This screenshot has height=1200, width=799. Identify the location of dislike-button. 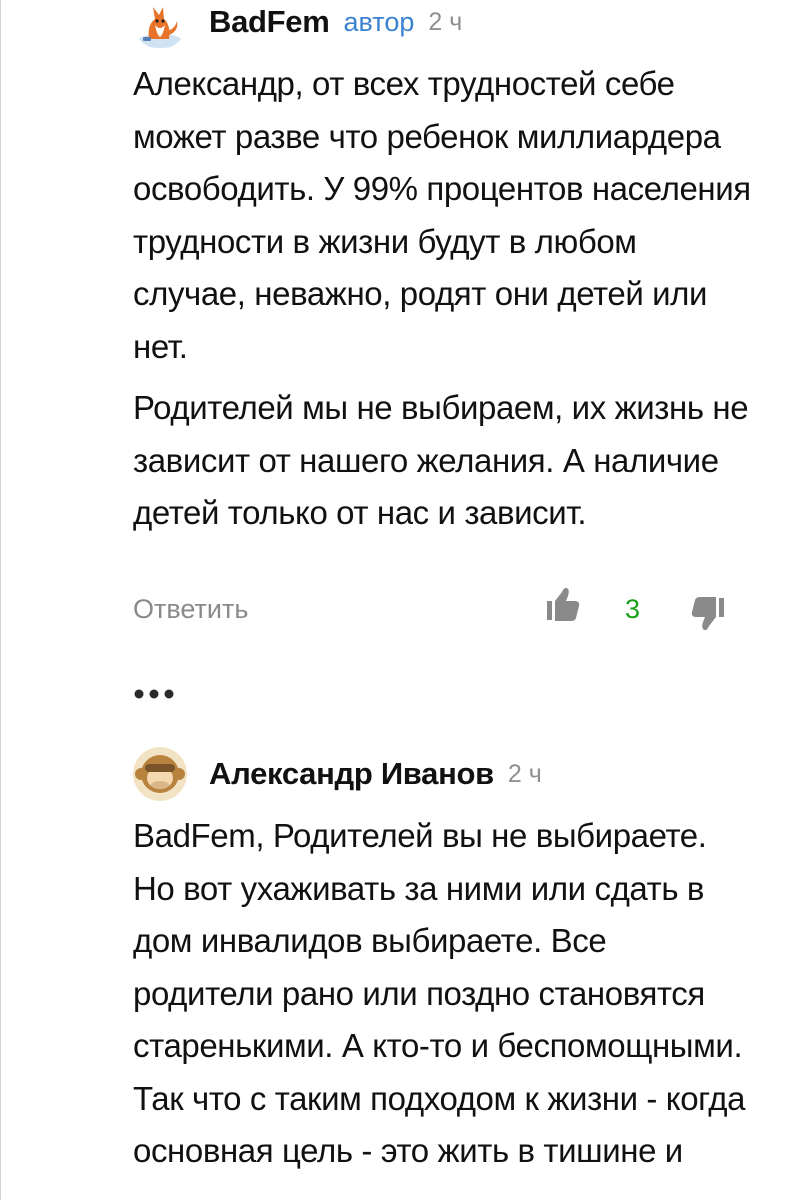
(708, 616).